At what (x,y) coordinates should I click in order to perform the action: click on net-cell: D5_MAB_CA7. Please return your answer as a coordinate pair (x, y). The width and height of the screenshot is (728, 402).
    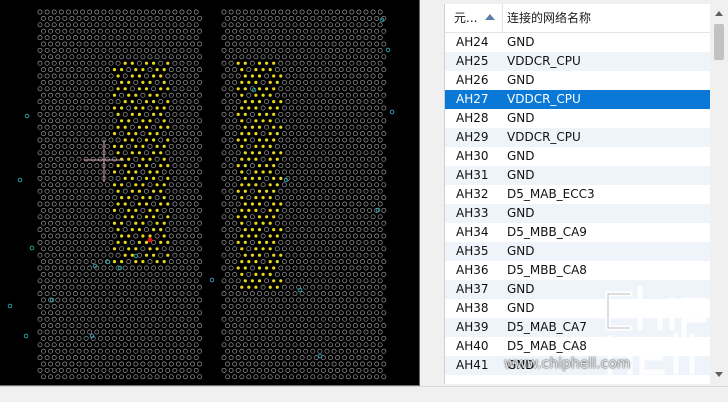
    Looking at the image, I should click on (547, 327).